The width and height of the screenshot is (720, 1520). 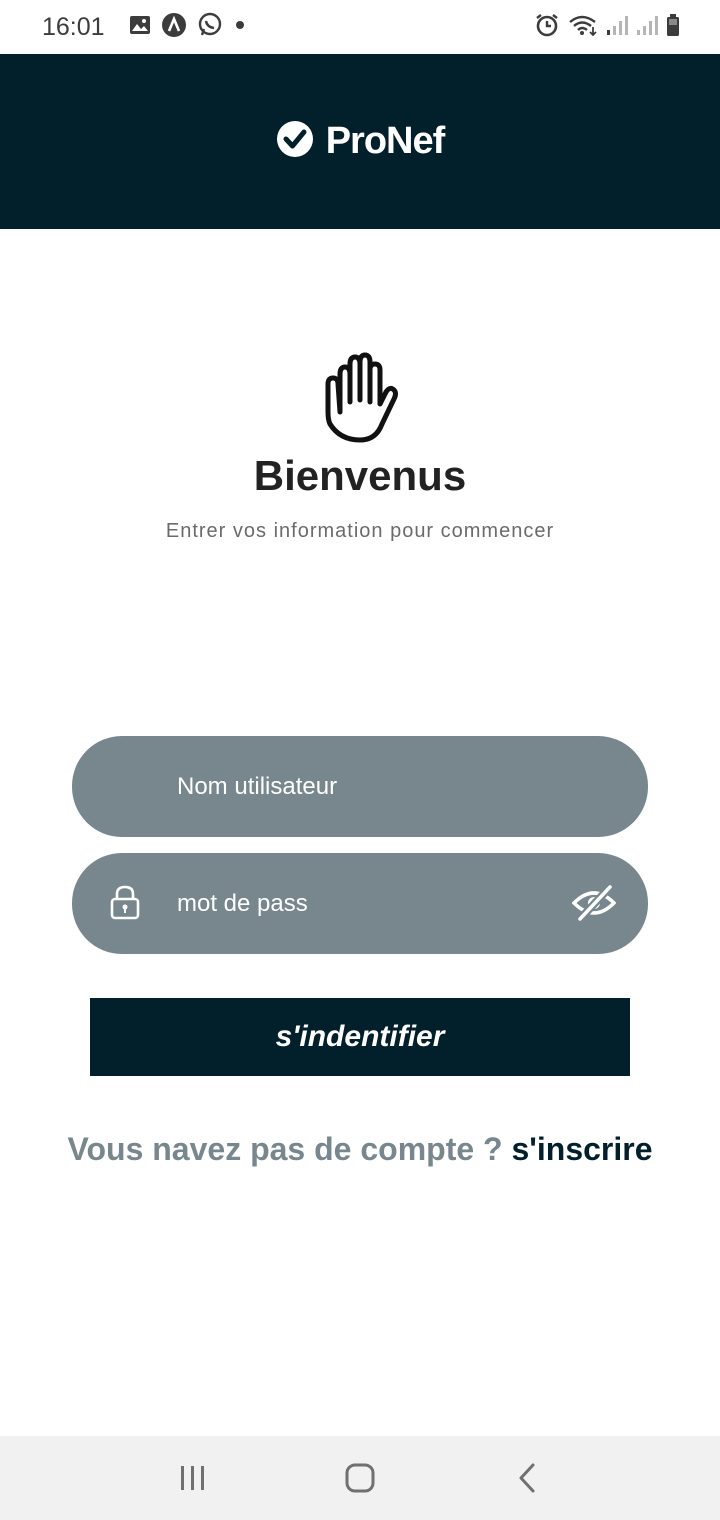 What do you see at coordinates (257, 786) in the screenshot?
I see `username-placeholder: Nom utilisateur` at bounding box center [257, 786].